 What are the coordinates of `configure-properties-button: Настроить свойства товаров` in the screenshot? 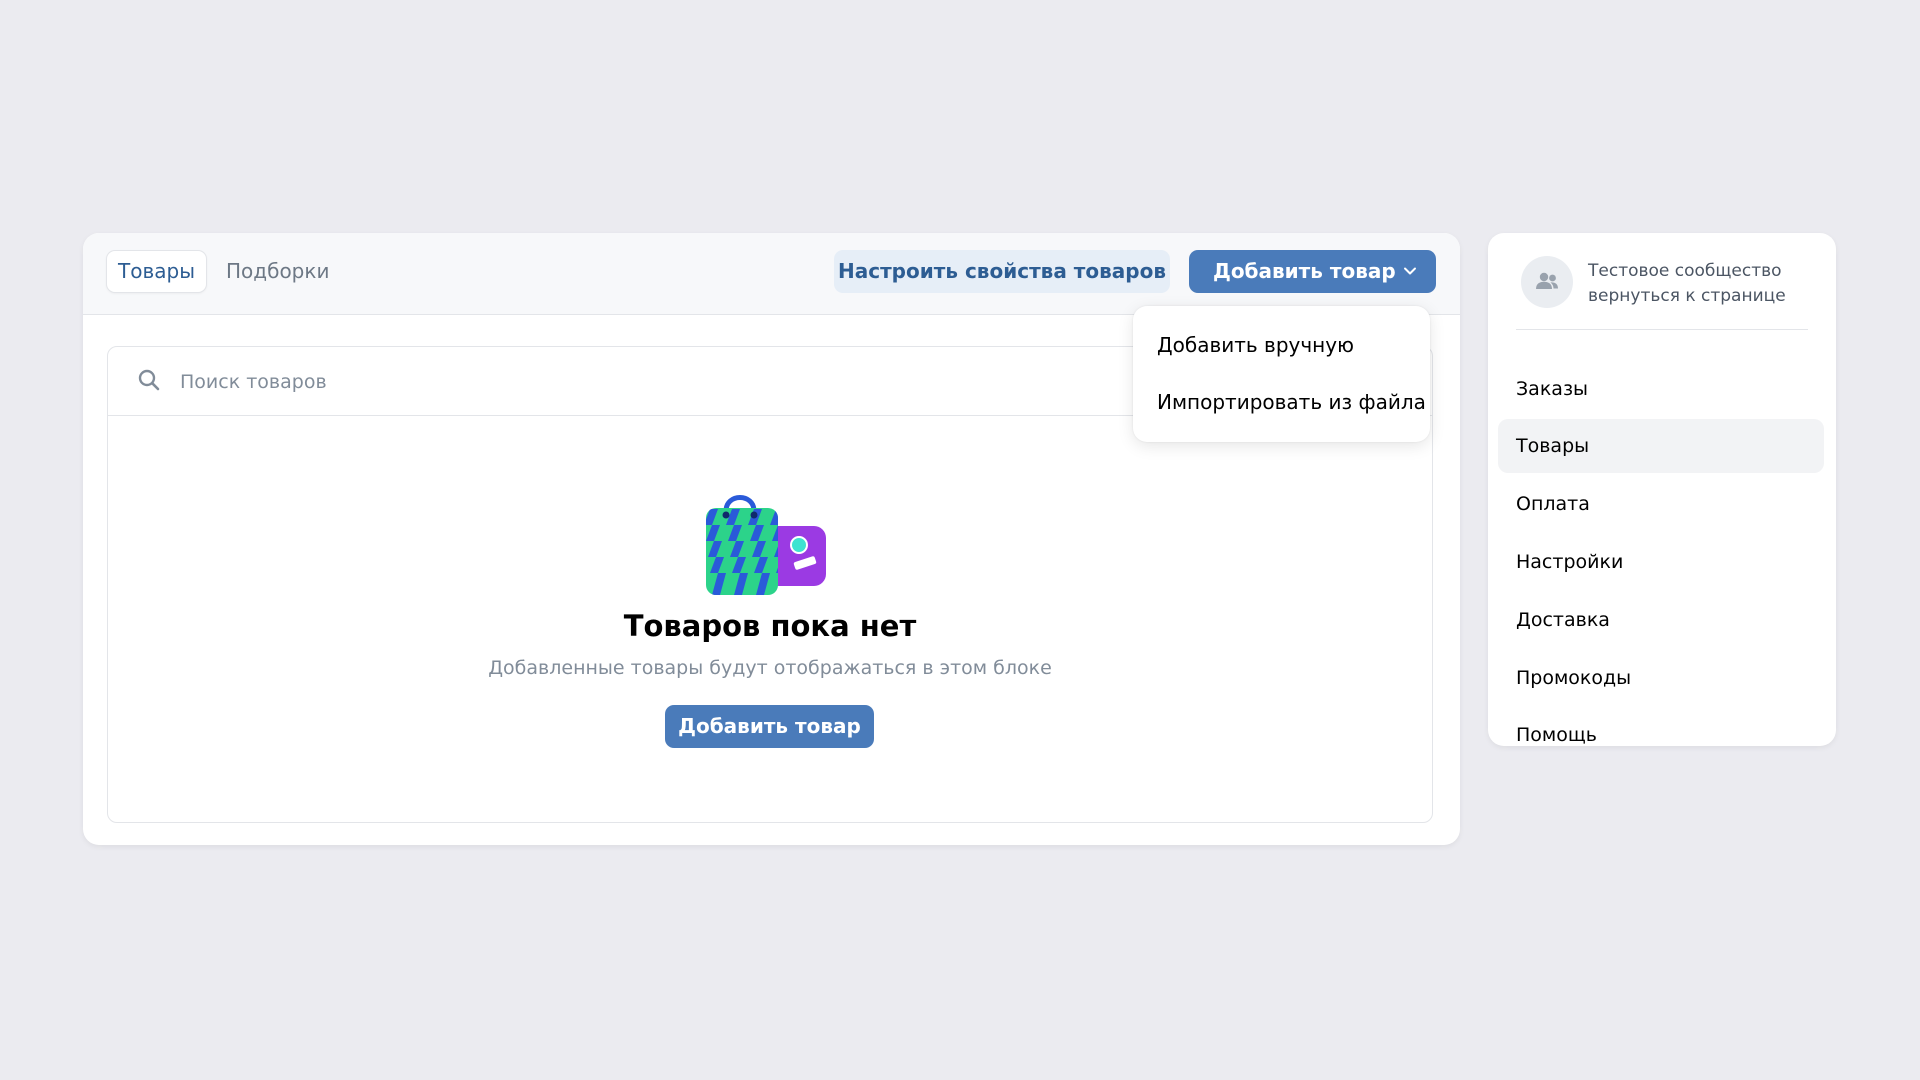 It's located at (1002, 271).